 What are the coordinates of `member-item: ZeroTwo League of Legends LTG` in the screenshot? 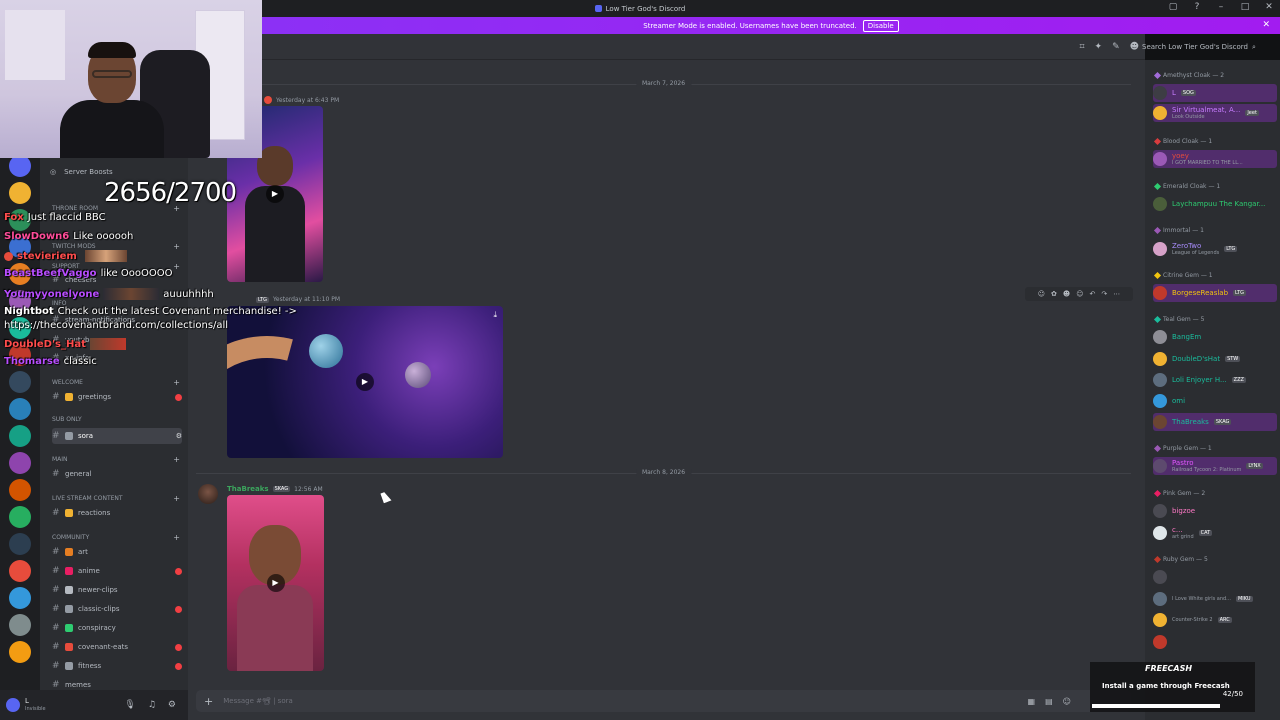 It's located at (1215, 249).